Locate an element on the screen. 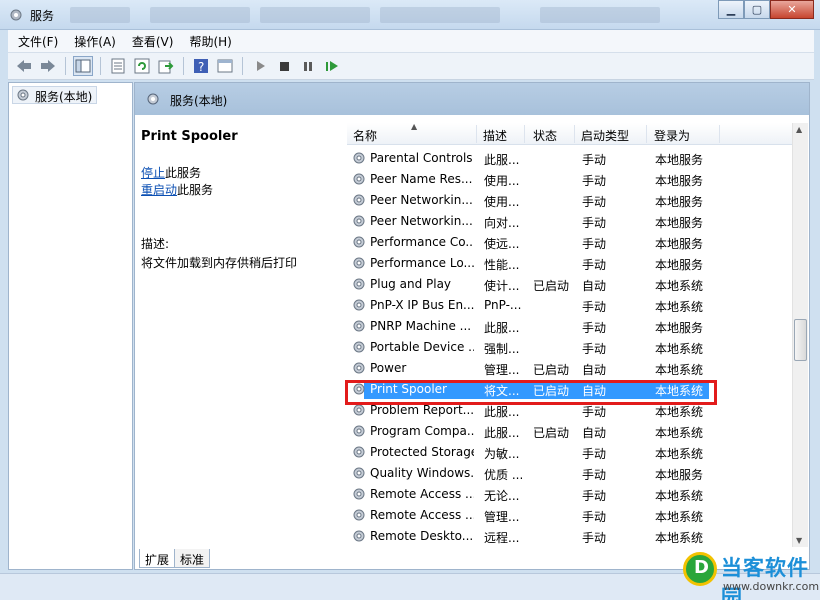  tree-item-label: 服务(本地) is located at coordinates (64, 97).